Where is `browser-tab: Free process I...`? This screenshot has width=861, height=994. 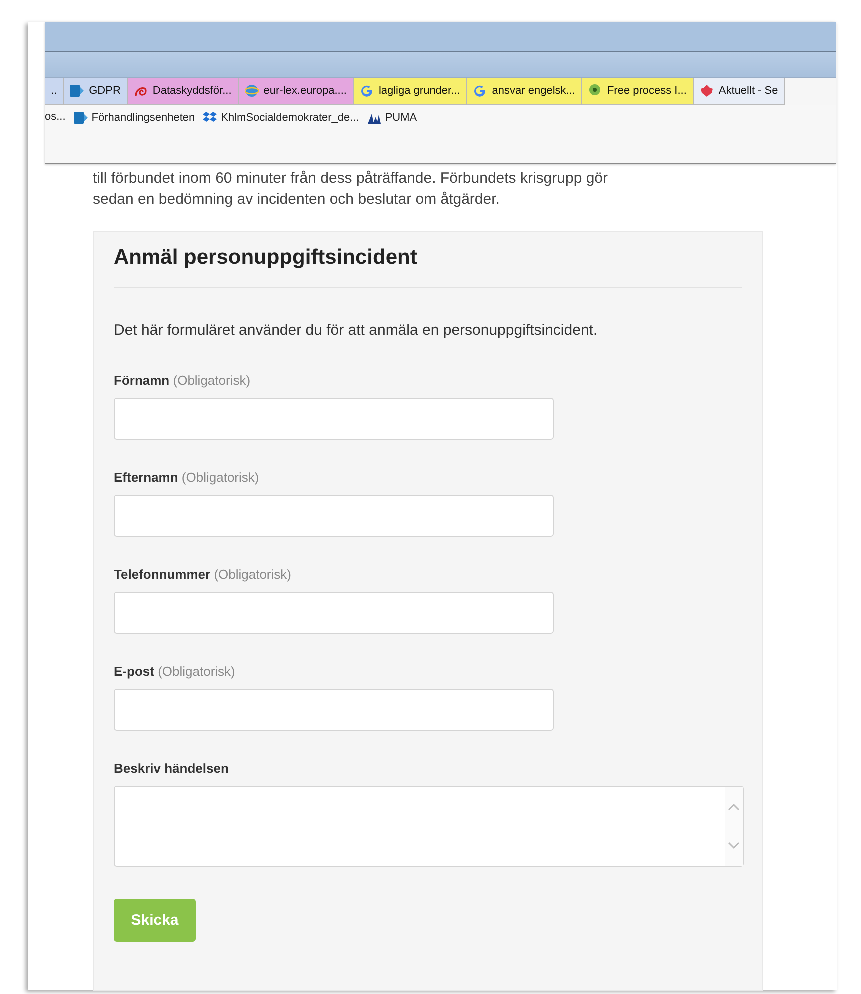 browser-tab: Free process I... is located at coordinates (638, 91).